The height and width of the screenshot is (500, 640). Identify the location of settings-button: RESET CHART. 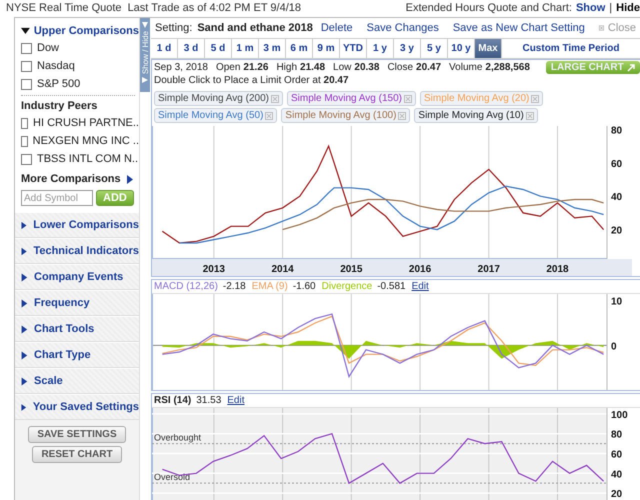
(77, 454).